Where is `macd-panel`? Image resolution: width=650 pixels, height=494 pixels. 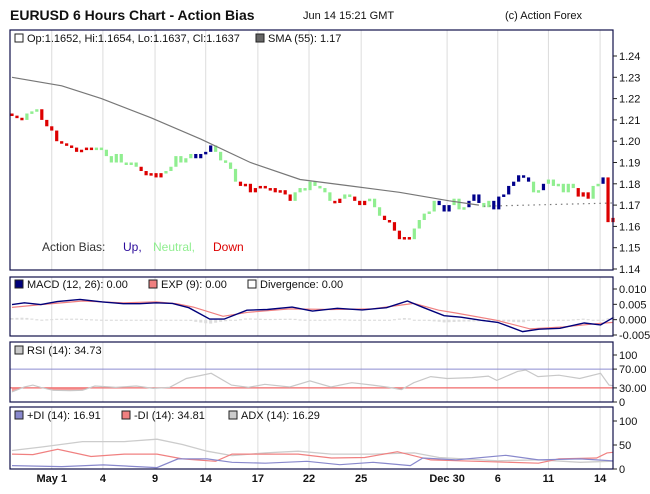
macd-panel is located at coordinates (312, 315).